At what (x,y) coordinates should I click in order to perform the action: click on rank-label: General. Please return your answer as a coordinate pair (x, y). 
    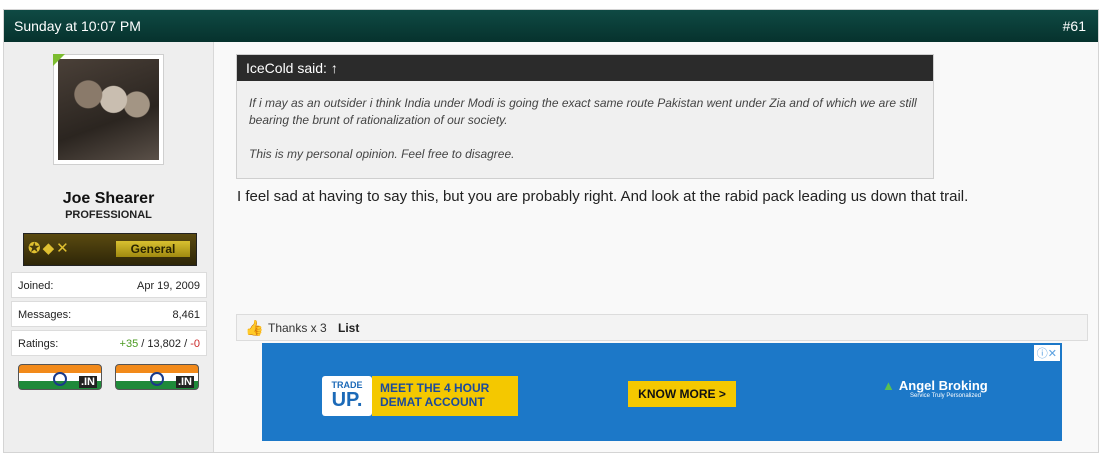
    Looking at the image, I should click on (153, 249).